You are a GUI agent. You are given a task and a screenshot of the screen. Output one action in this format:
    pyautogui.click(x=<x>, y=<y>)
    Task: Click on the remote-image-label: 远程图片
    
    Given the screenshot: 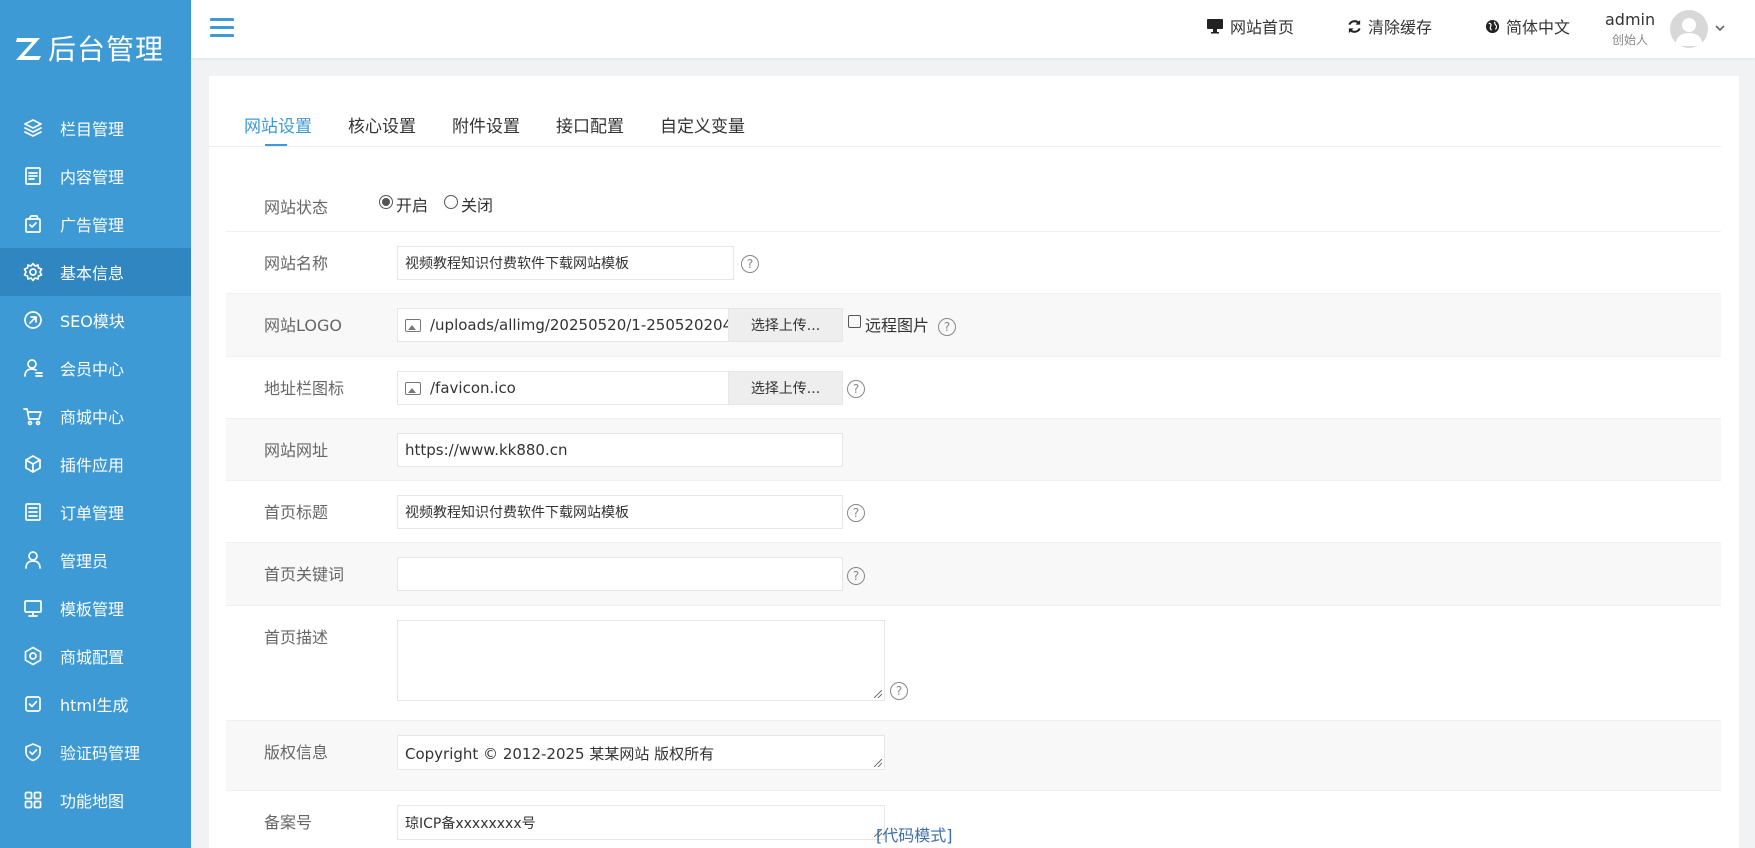 What is the action you would take?
    pyautogui.click(x=897, y=324)
    